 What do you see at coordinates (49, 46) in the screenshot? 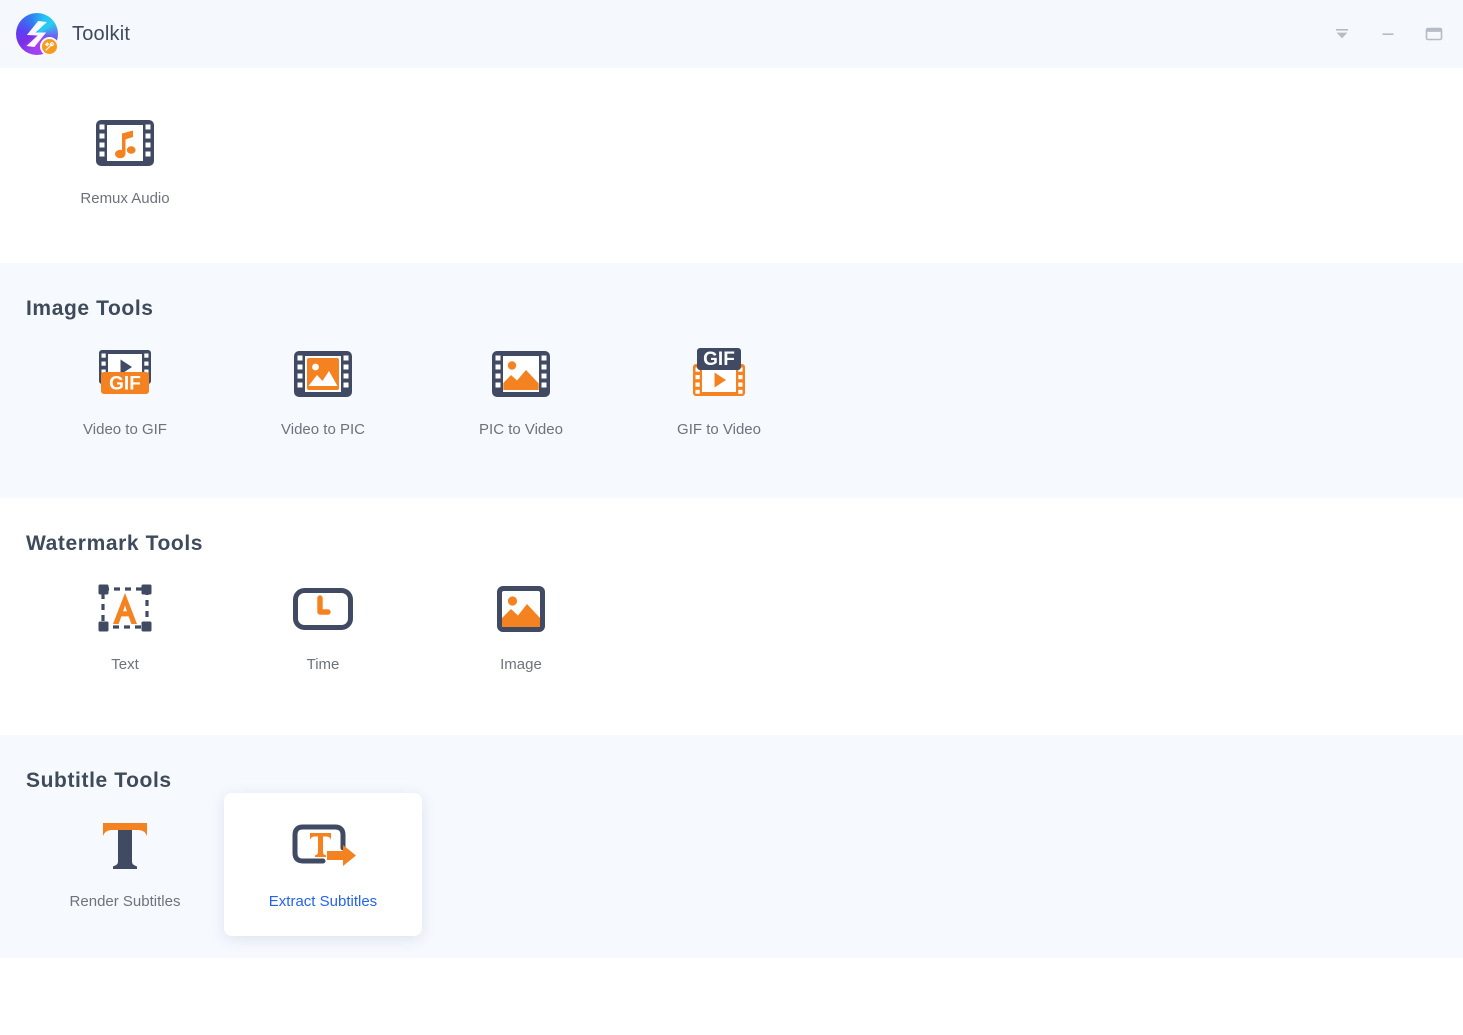
I see `toolkit-badge-icon` at bounding box center [49, 46].